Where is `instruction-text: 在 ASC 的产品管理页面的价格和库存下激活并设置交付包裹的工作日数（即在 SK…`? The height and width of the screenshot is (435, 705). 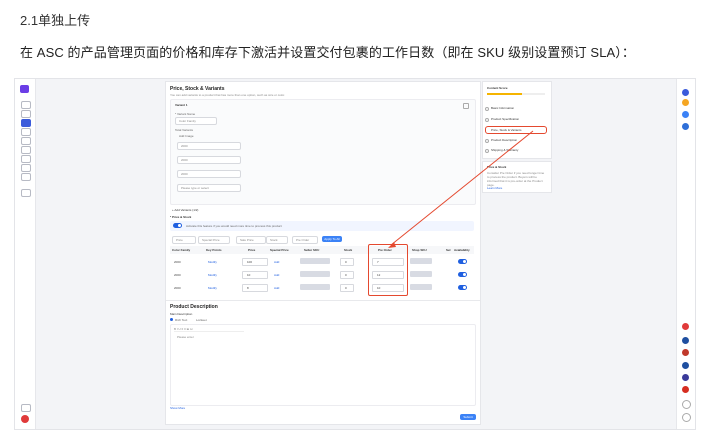
instruction-text: 在 ASC 的产品管理页面的价格和库存下激活并设置交付包裹的工作日数（即在 SK… is located at coordinates (327, 52).